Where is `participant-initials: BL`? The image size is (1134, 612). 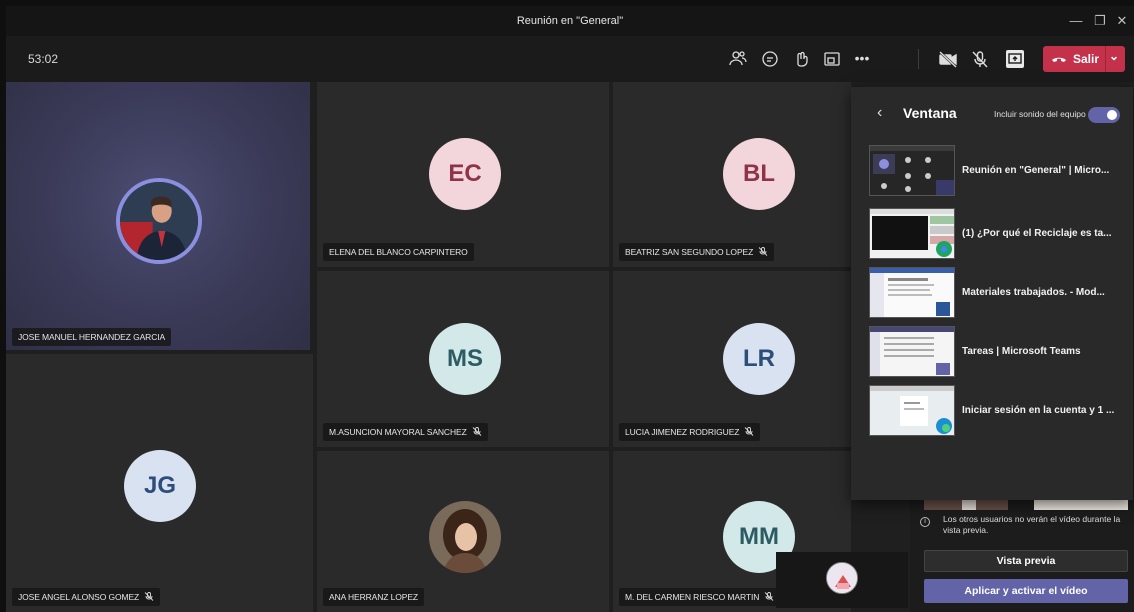
participant-initials: BL is located at coordinates (759, 174).